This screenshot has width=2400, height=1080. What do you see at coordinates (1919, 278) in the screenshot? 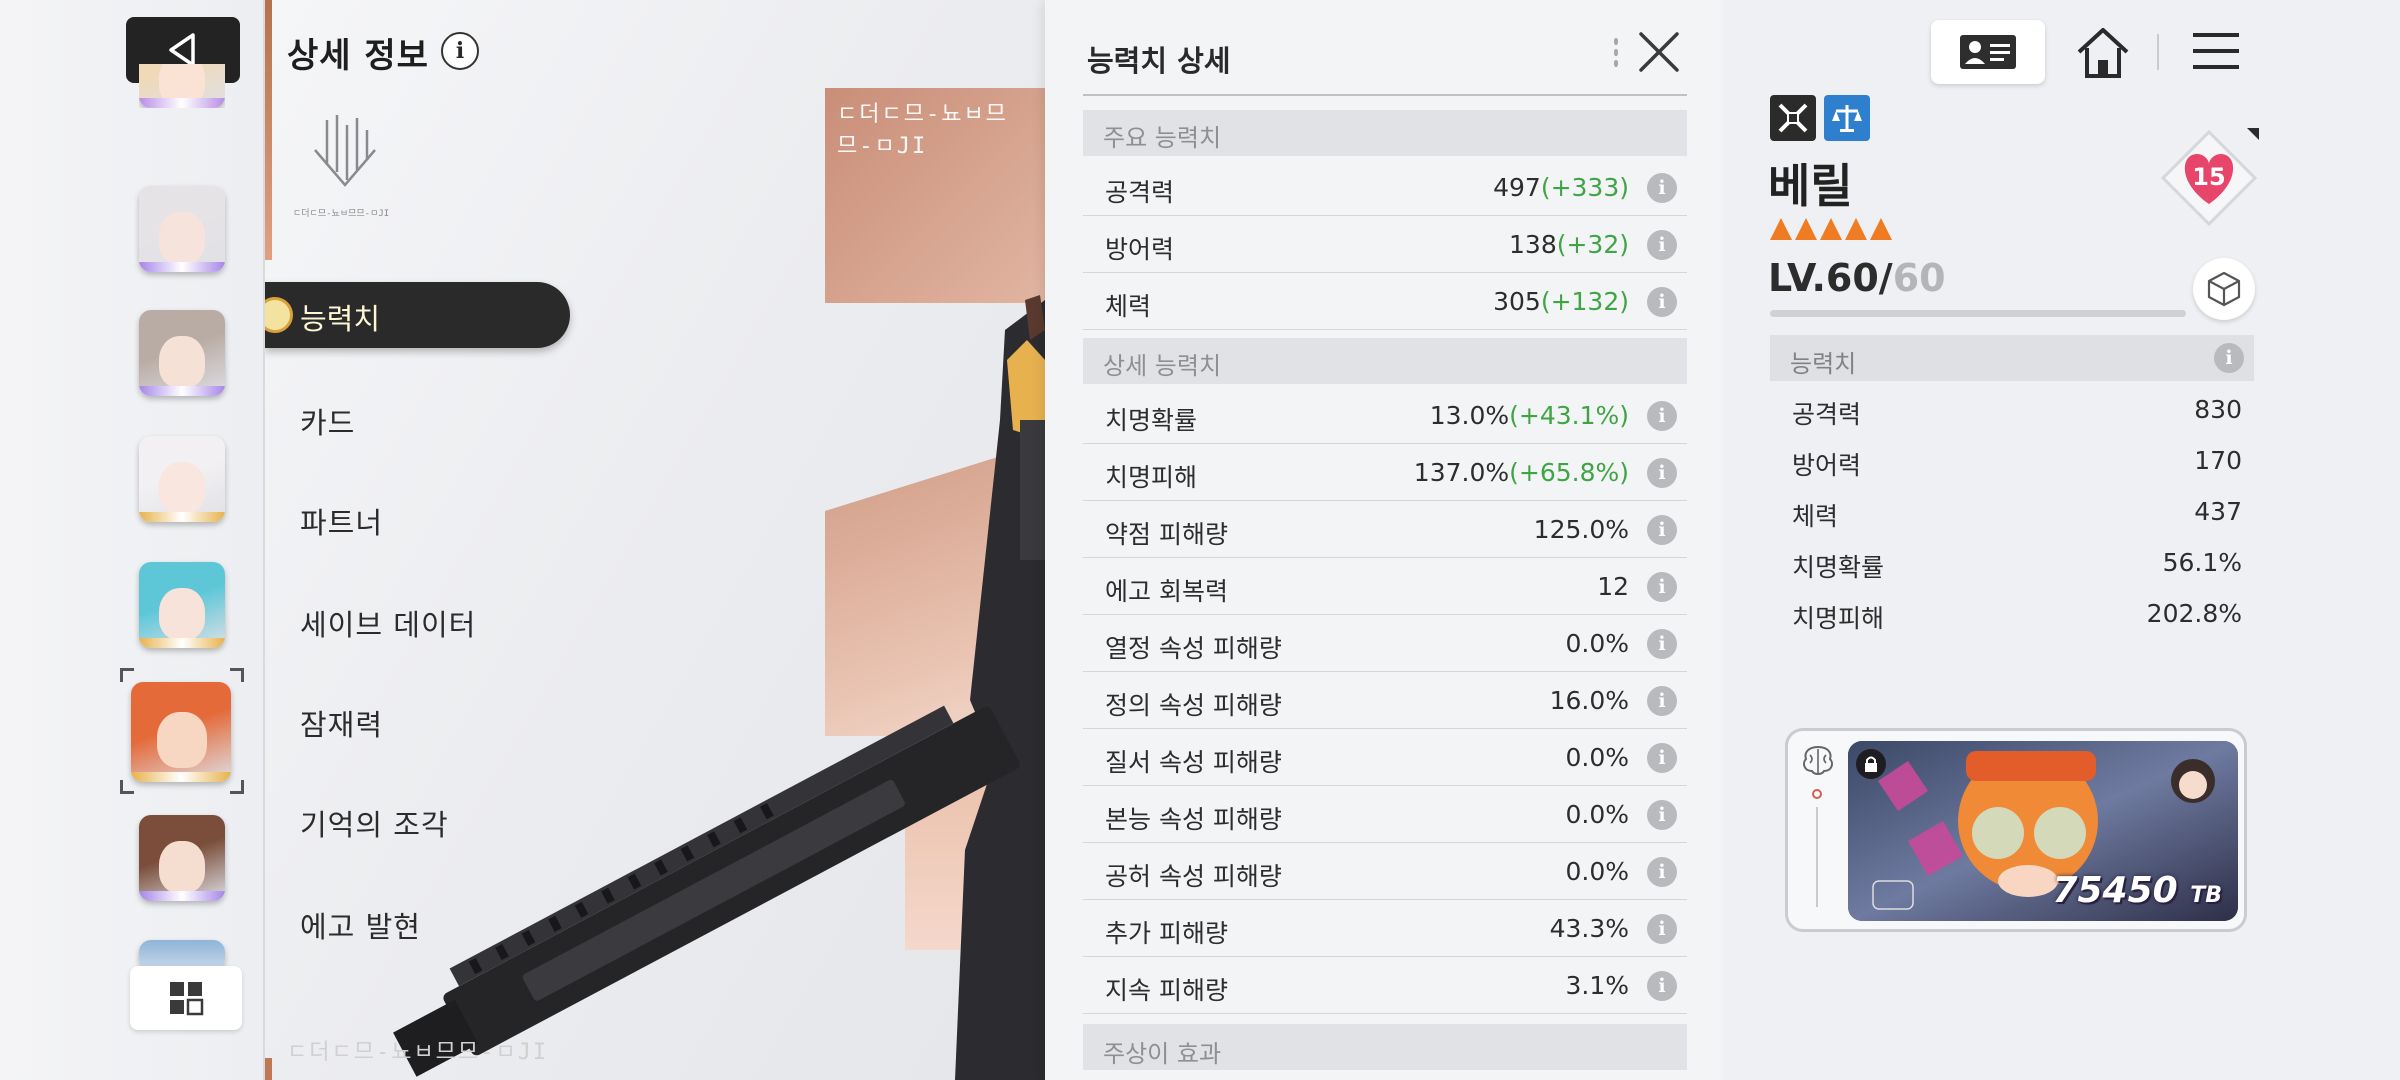
I see `level-max: 60` at bounding box center [1919, 278].